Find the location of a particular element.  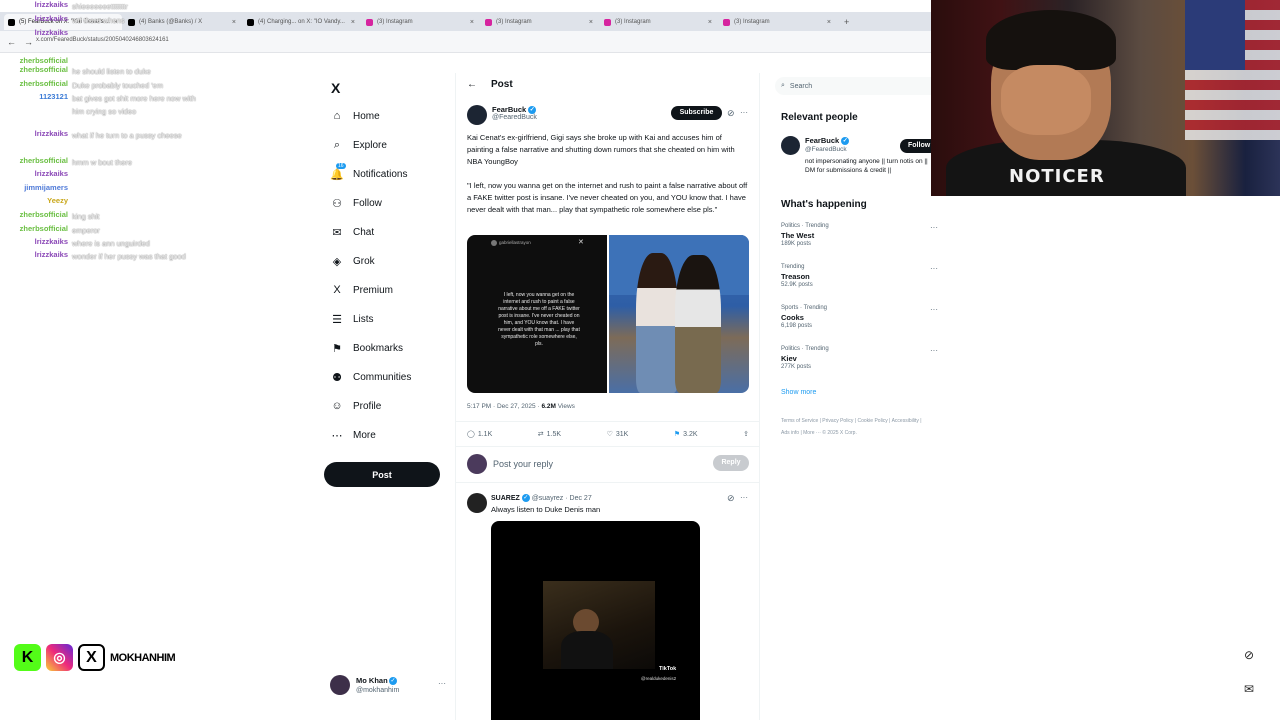

nav-item-more: ⋯ More is located at coordinates (353, 435).